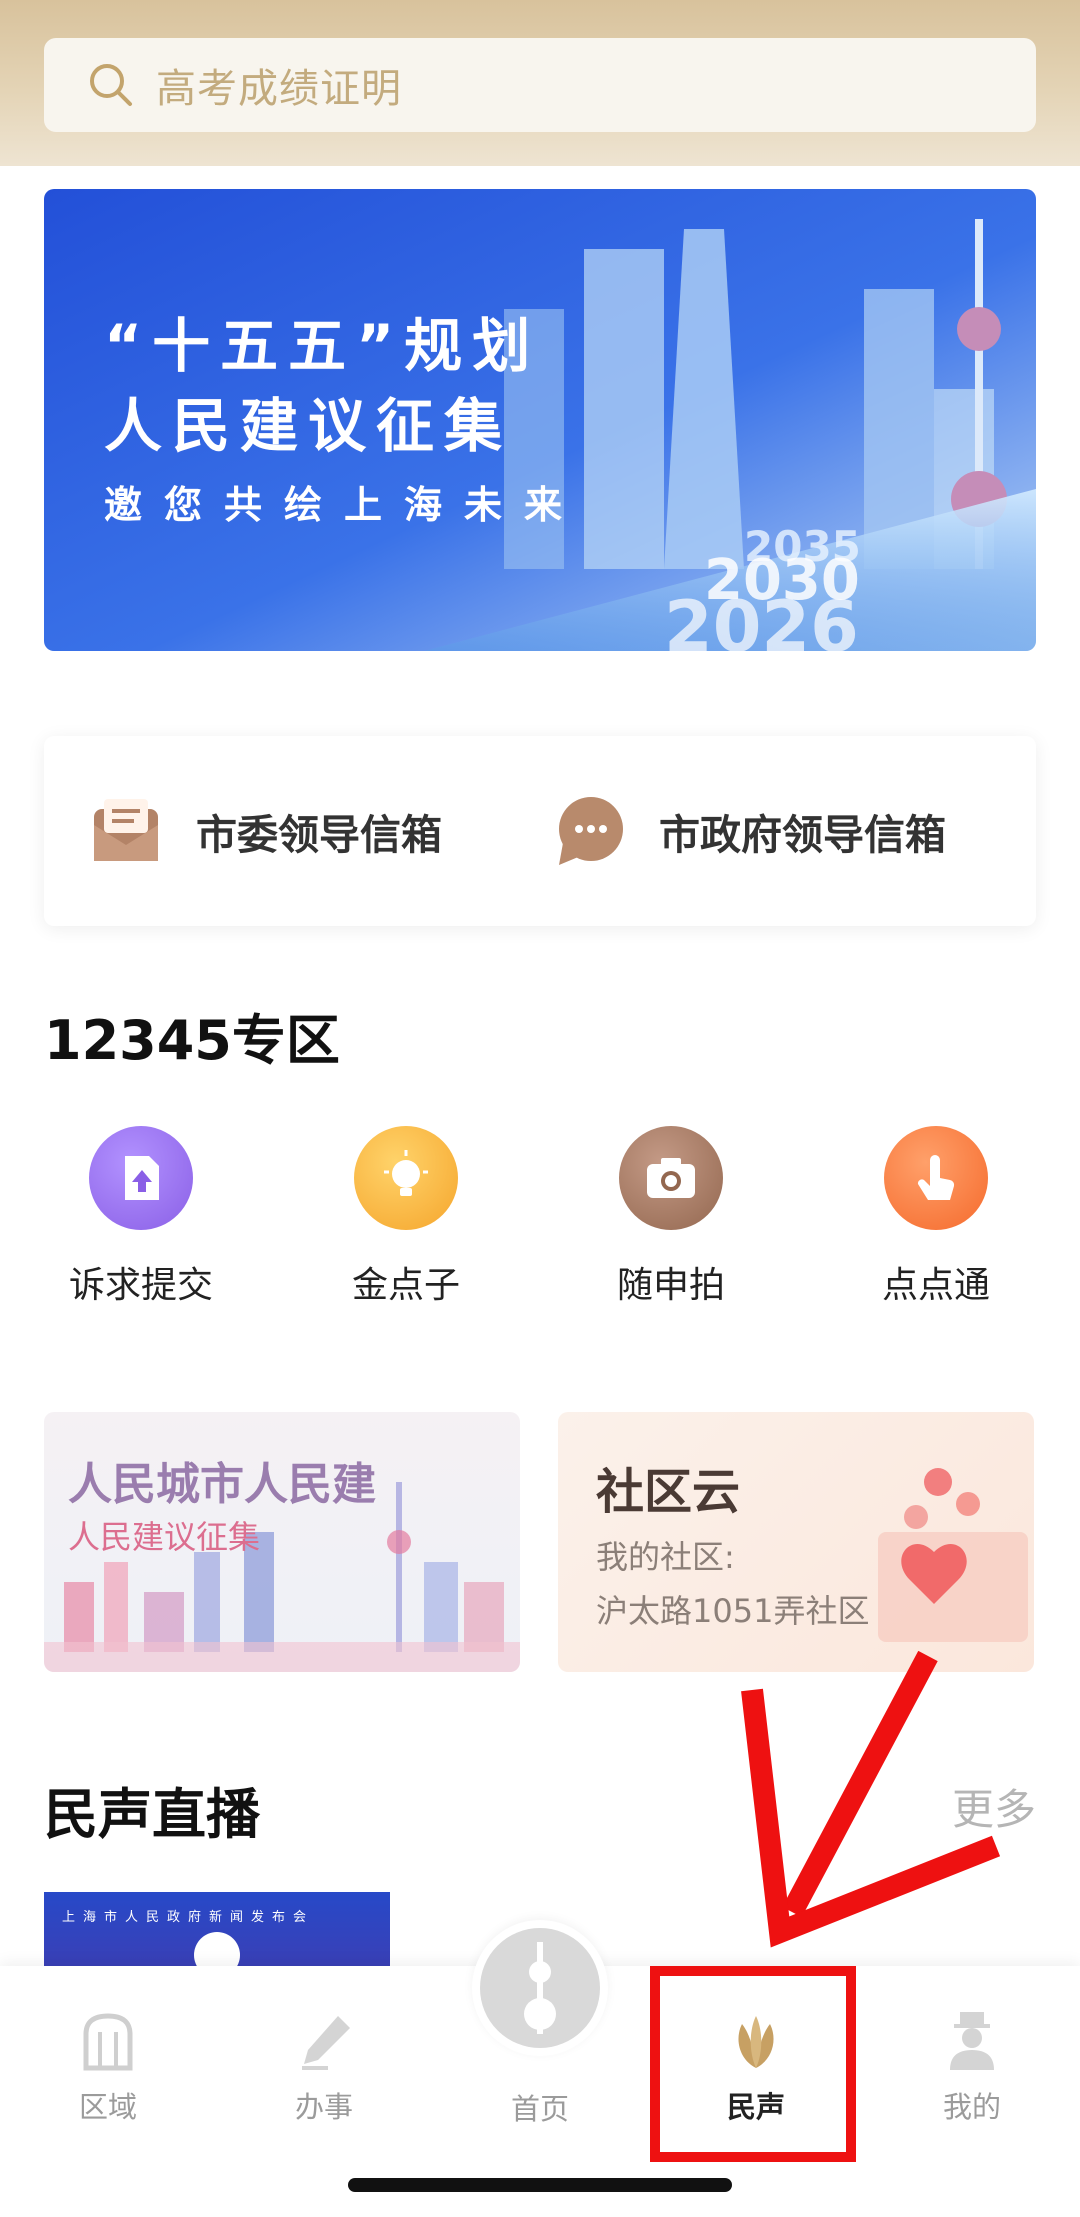 The width and height of the screenshot is (1080, 2217). Describe the element at coordinates (322, 346) in the screenshot. I see `banner-title-line1: “十五五”规划` at that location.